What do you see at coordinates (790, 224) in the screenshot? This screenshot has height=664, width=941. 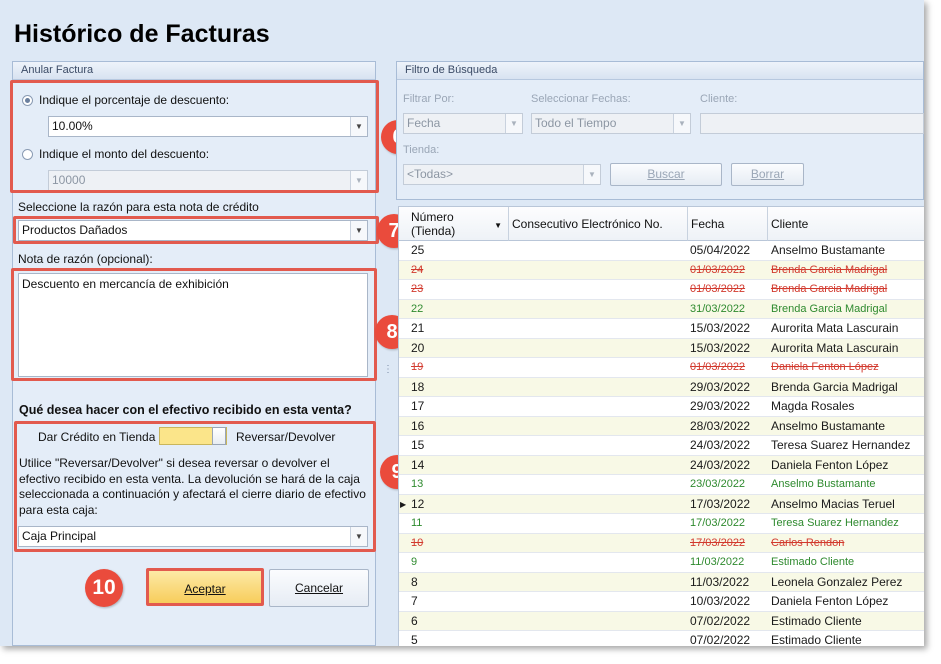 I see `column-cliente-label: Cliente` at bounding box center [790, 224].